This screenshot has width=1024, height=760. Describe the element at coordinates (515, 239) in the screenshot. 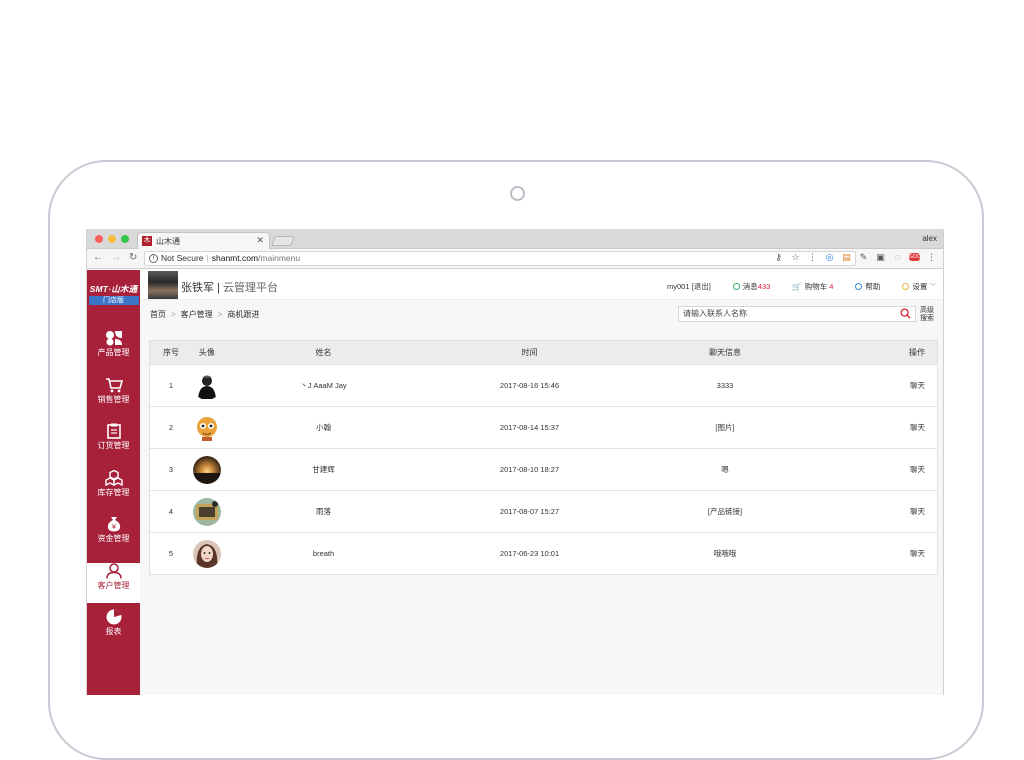

I see `tab-bar: 木 山木通 ✕ alex` at that location.